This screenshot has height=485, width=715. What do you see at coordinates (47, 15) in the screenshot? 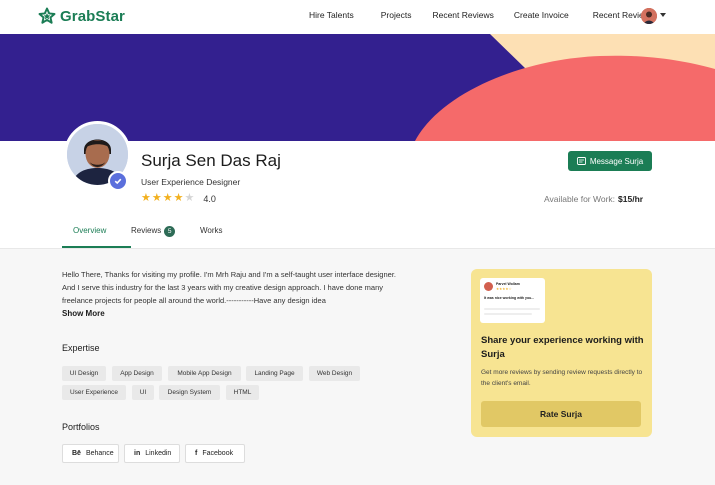
I see `star-logo-icon` at bounding box center [47, 15].